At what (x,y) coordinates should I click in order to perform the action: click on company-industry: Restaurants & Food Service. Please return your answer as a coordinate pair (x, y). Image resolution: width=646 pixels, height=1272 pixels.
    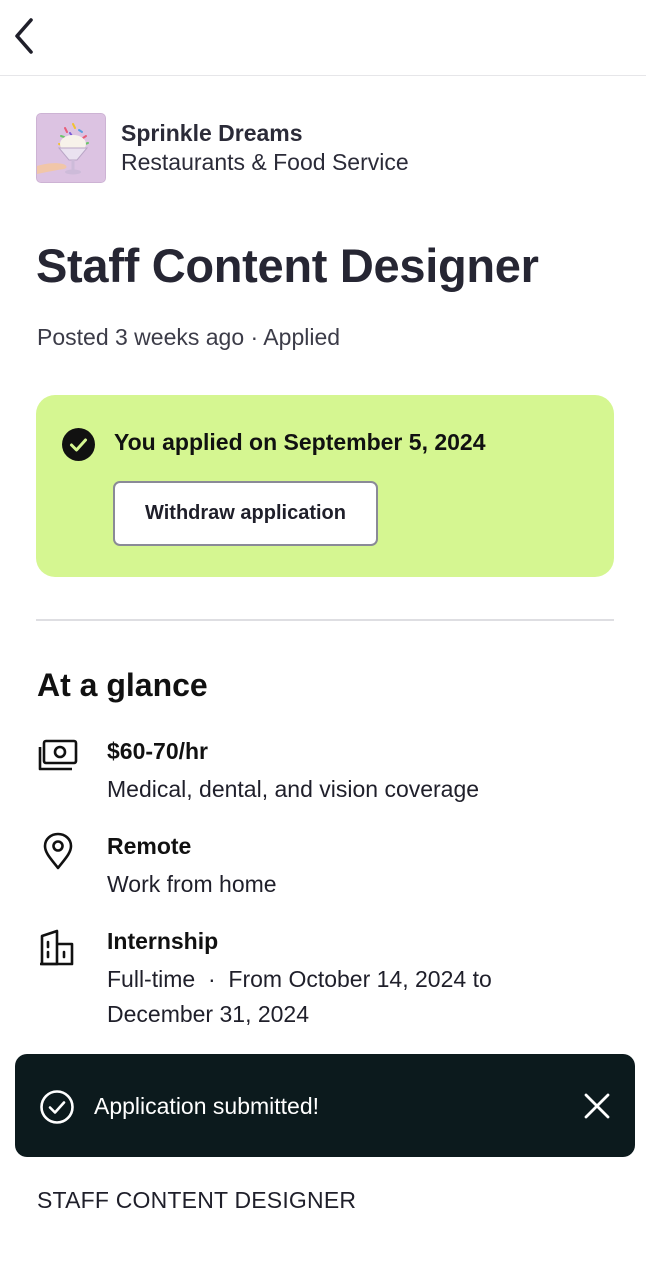
    Looking at the image, I should click on (265, 161).